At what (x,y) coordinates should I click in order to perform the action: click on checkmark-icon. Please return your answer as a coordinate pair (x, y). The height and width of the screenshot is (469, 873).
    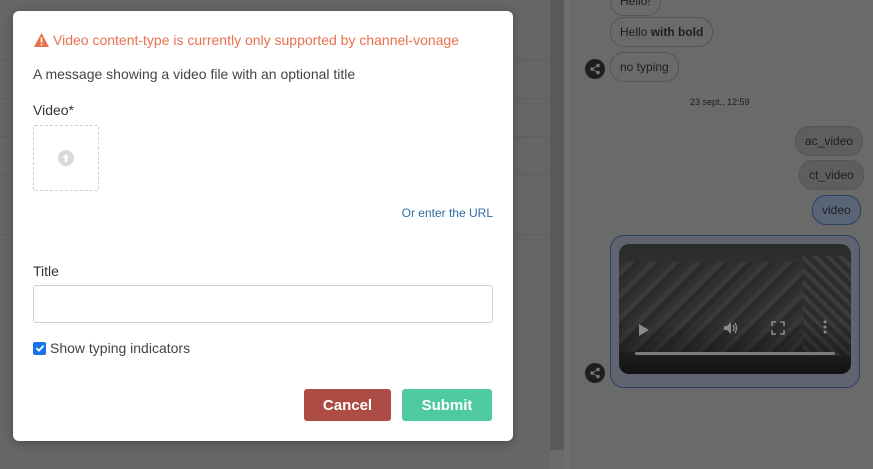
    Looking at the image, I should click on (39, 348).